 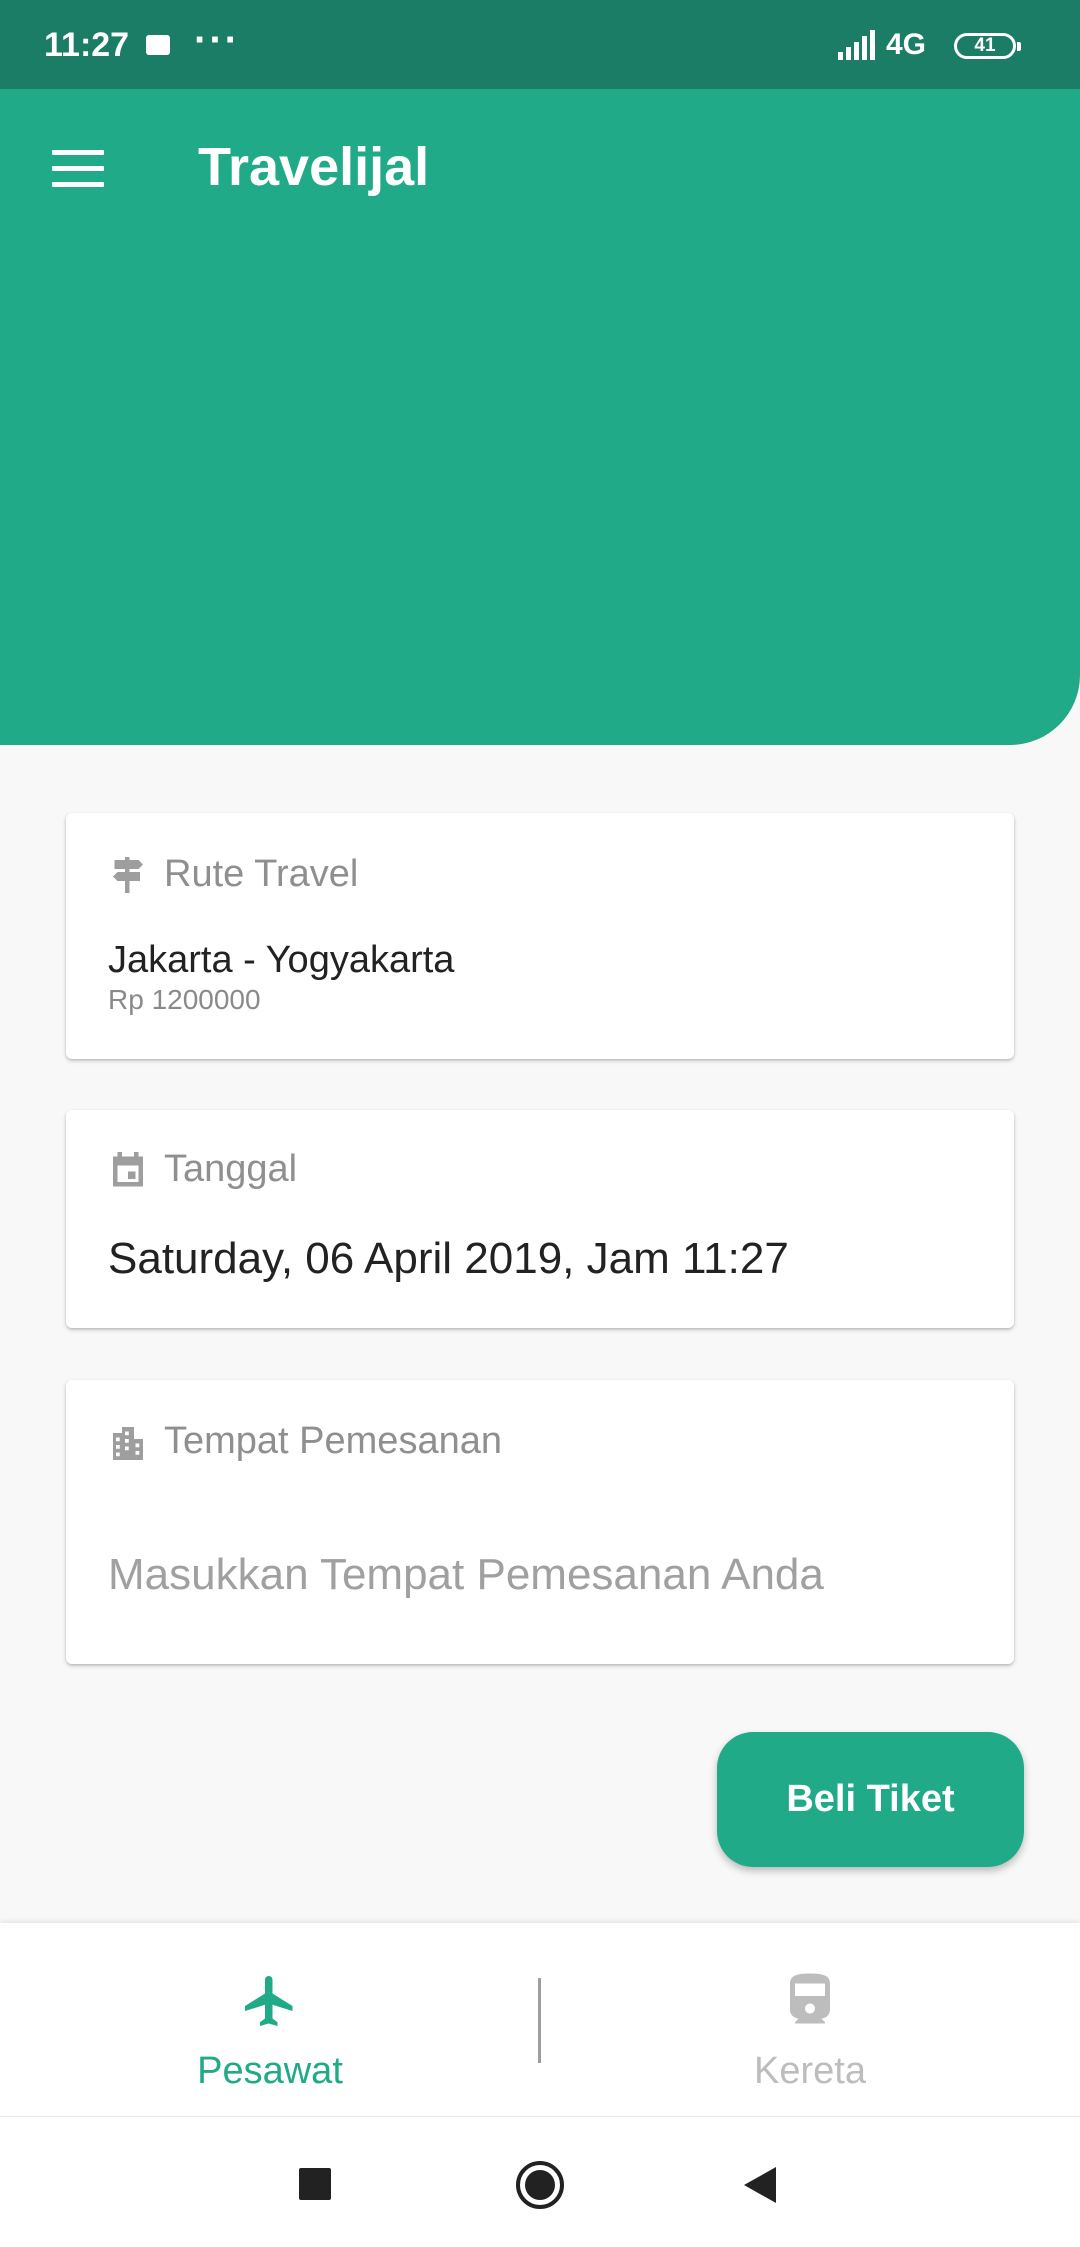 I want to click on status-bar: 11:27 ··· 4G 41, so click(x=540, y=44).